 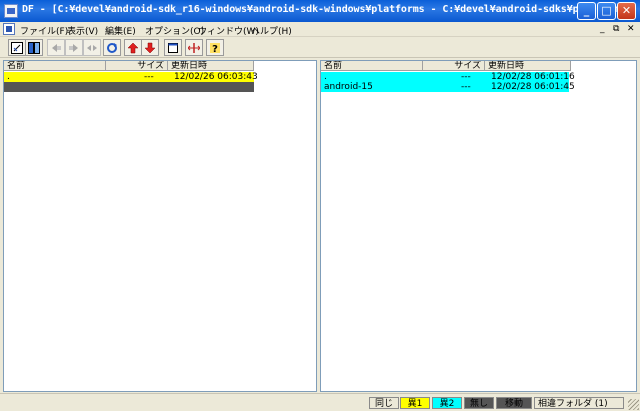 What do you see at coordinates (631, 29) in the screenshot?
I see `mdi-close-button: ✕` at bounding box center [631, 29].